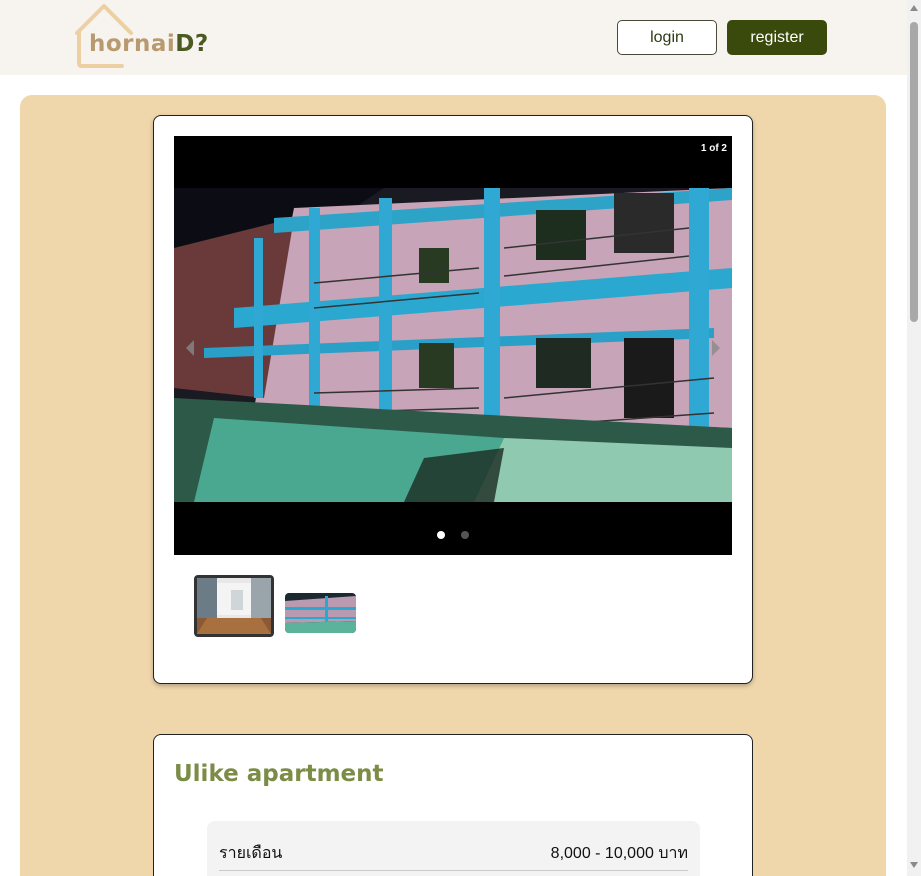 This screenshot has width=921, height=876. I want to click on login-button: login, so click(667, 37).